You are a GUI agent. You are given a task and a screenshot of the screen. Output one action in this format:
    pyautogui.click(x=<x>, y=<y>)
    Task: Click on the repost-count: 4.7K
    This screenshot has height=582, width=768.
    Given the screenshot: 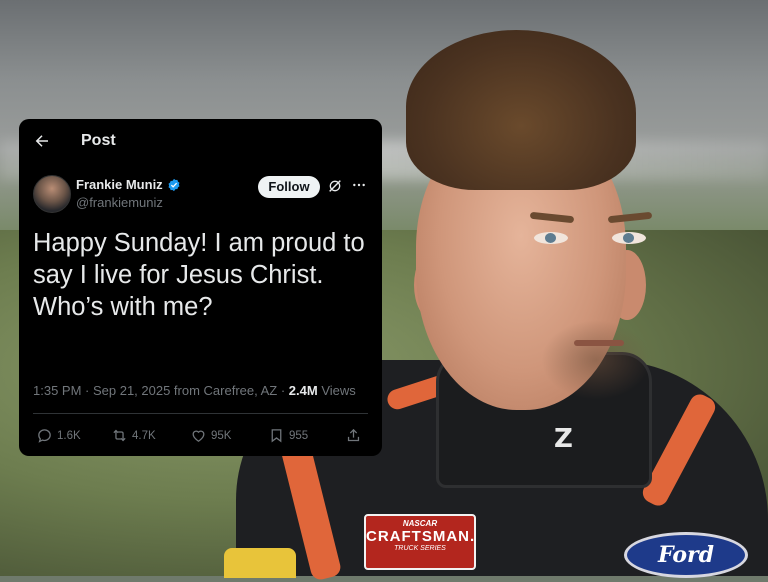 What is the action you would take?
    pyautogui.click(x=144, y=435)
    